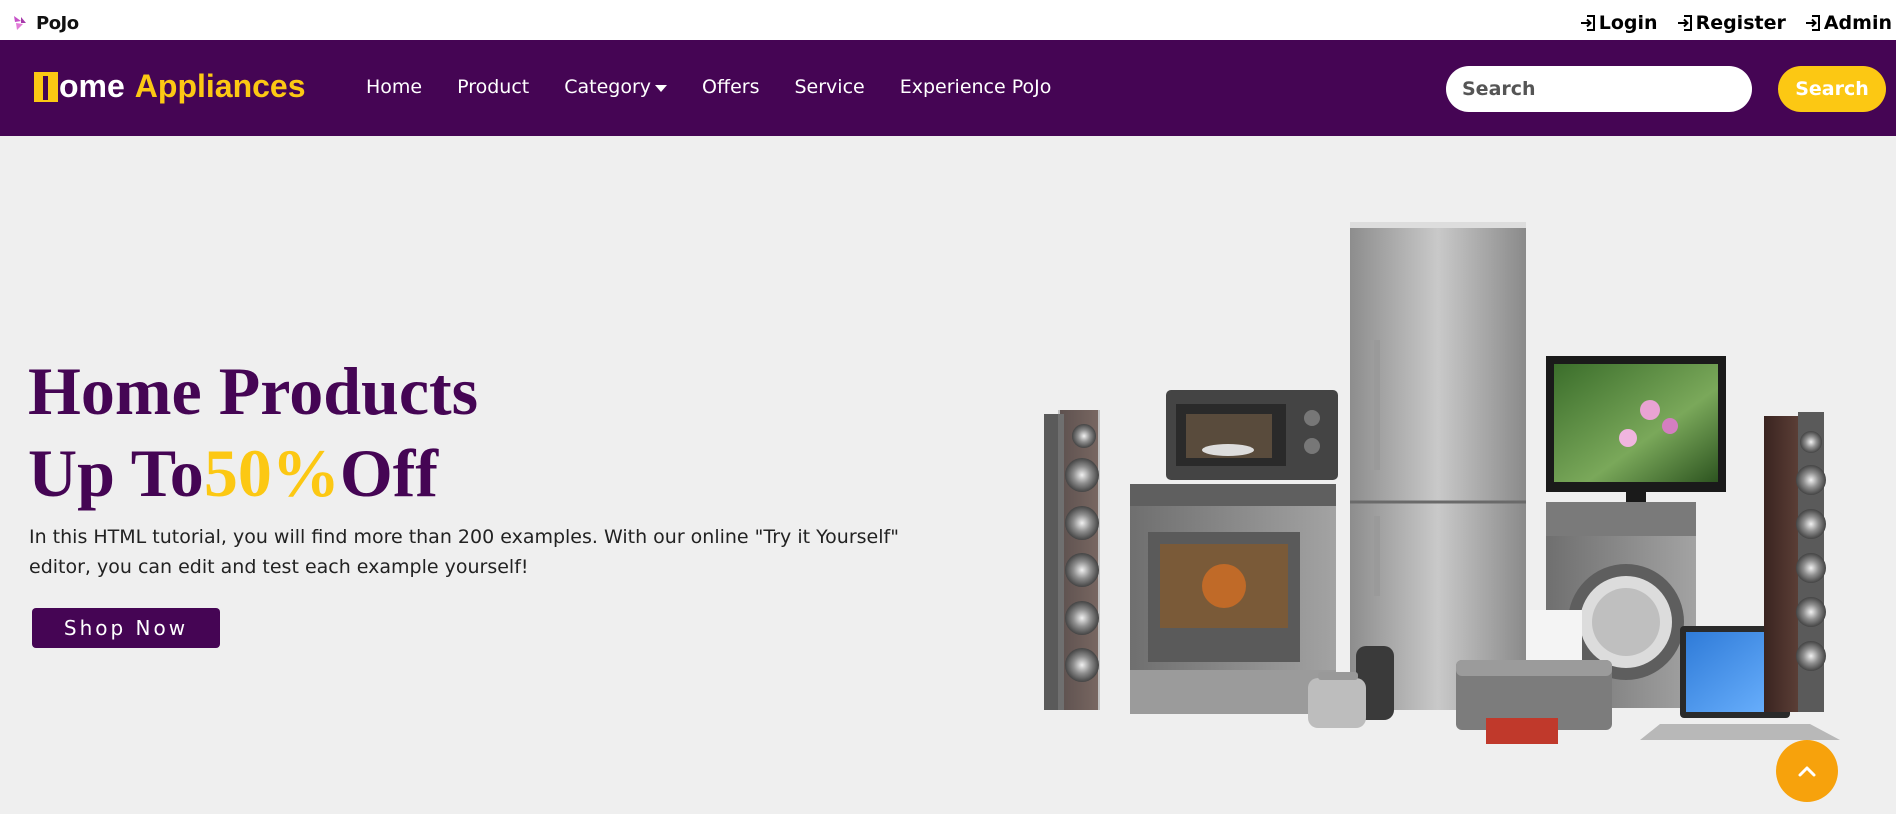 The height and width of the screenshot is (814, 1896). What do you see at coordinates (608, 87) in the screenshot?
I see `nav-category-label: Category` at bounding box center [608, 87].